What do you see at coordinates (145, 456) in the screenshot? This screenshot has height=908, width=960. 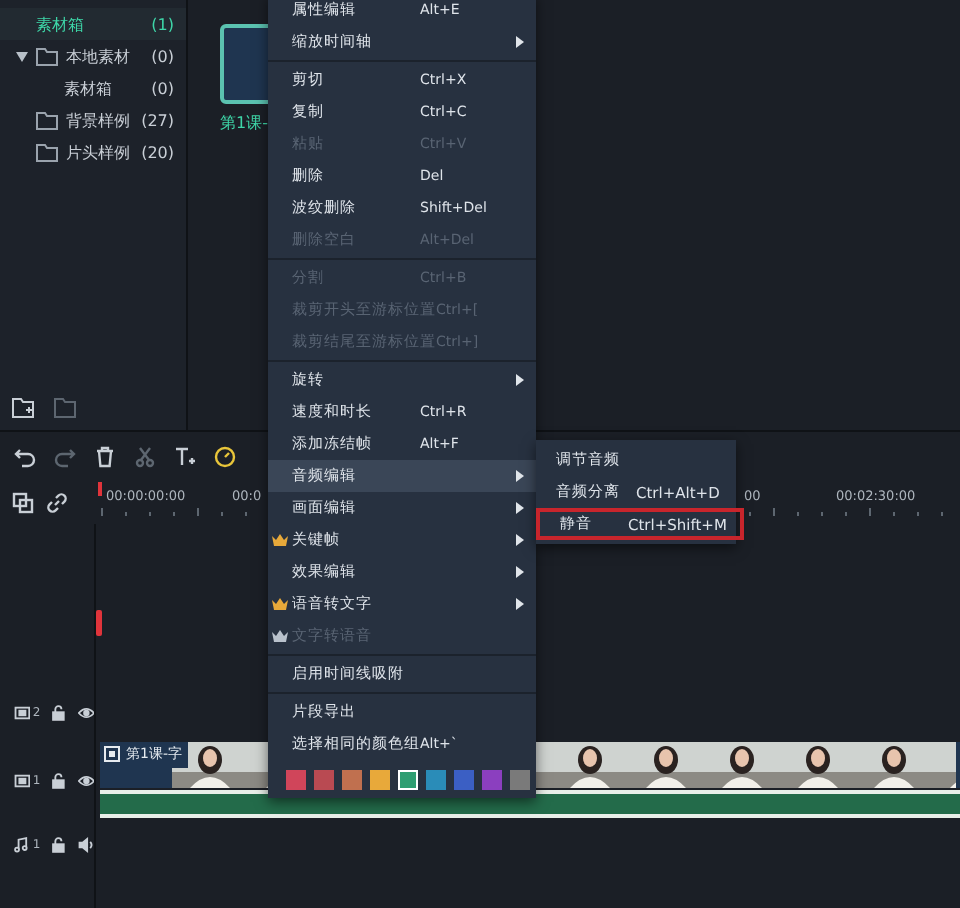 I see `cut-icon` at bounding box center [145, 456].